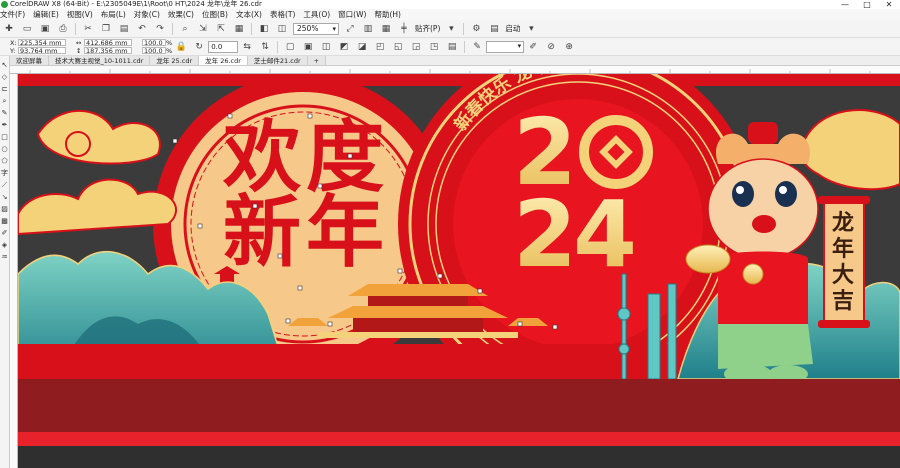 This screenshot has height=468, width=900. I want to click on new-tab-button: +, so click(317, 60).